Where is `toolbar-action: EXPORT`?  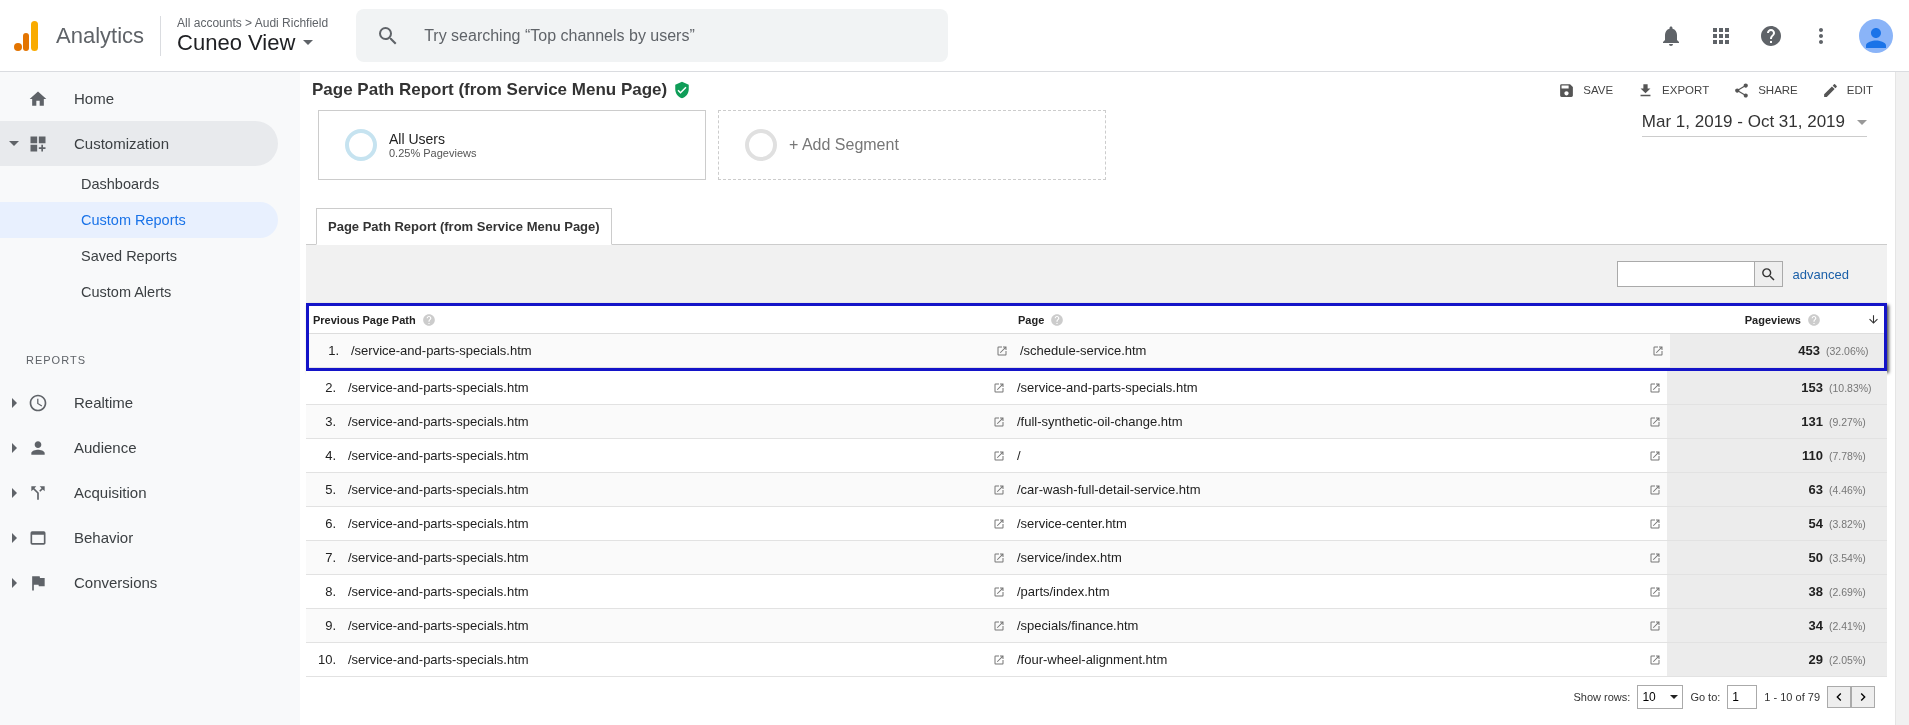
toolbar-action: EXPORT is located at coordinates (1673, 90).